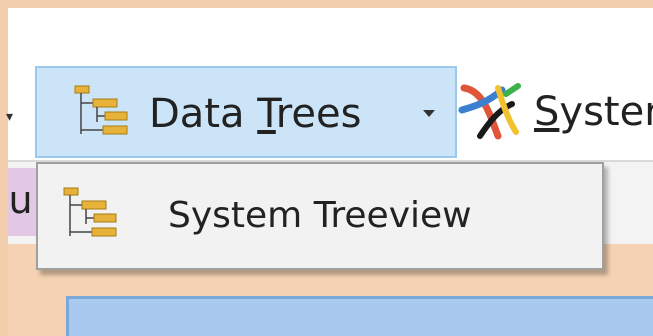 This screenshot has height=336, width=653. I want to click on workspace-panel, so click(359, 316).